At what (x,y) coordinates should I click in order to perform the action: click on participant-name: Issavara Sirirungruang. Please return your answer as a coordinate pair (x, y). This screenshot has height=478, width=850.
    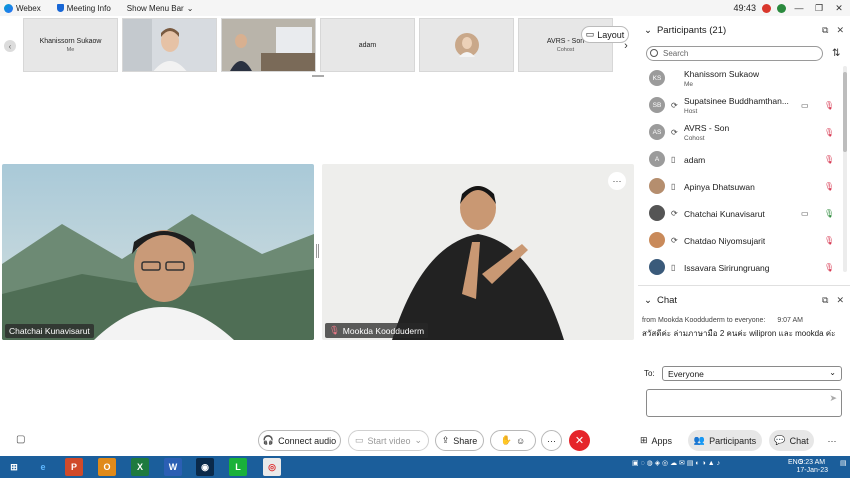
    Looking at the image, I should click on (727, 268).